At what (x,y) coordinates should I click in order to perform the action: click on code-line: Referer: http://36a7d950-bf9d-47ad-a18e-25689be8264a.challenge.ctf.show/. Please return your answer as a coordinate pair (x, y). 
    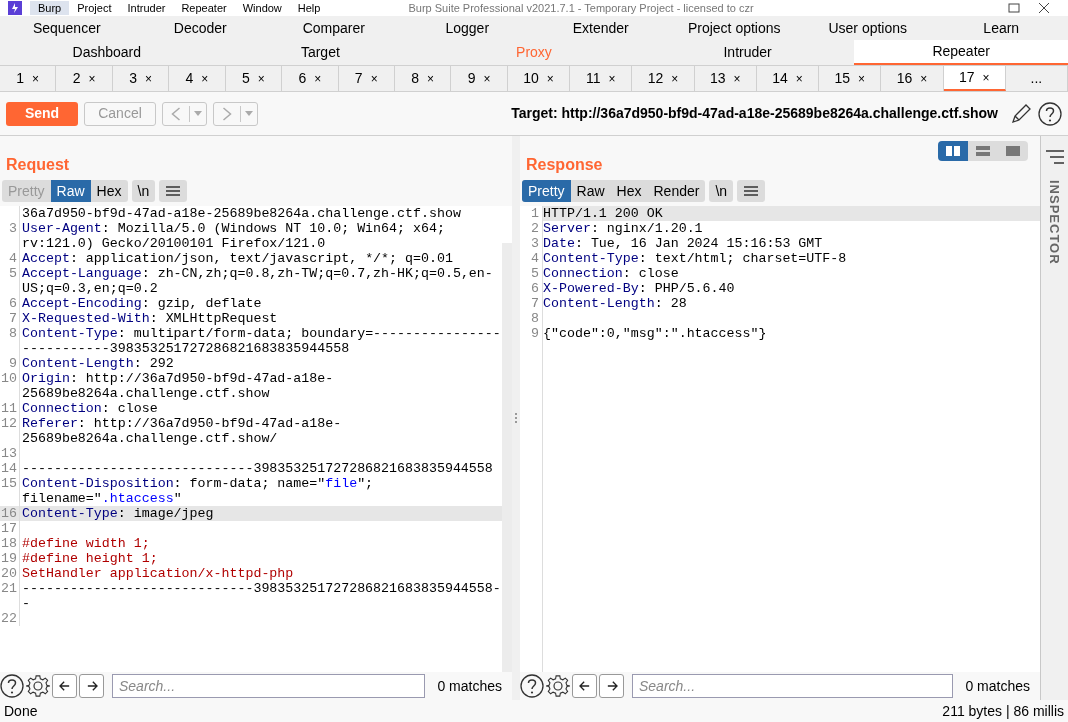
    Looking at the image, I should click on (182, 431).